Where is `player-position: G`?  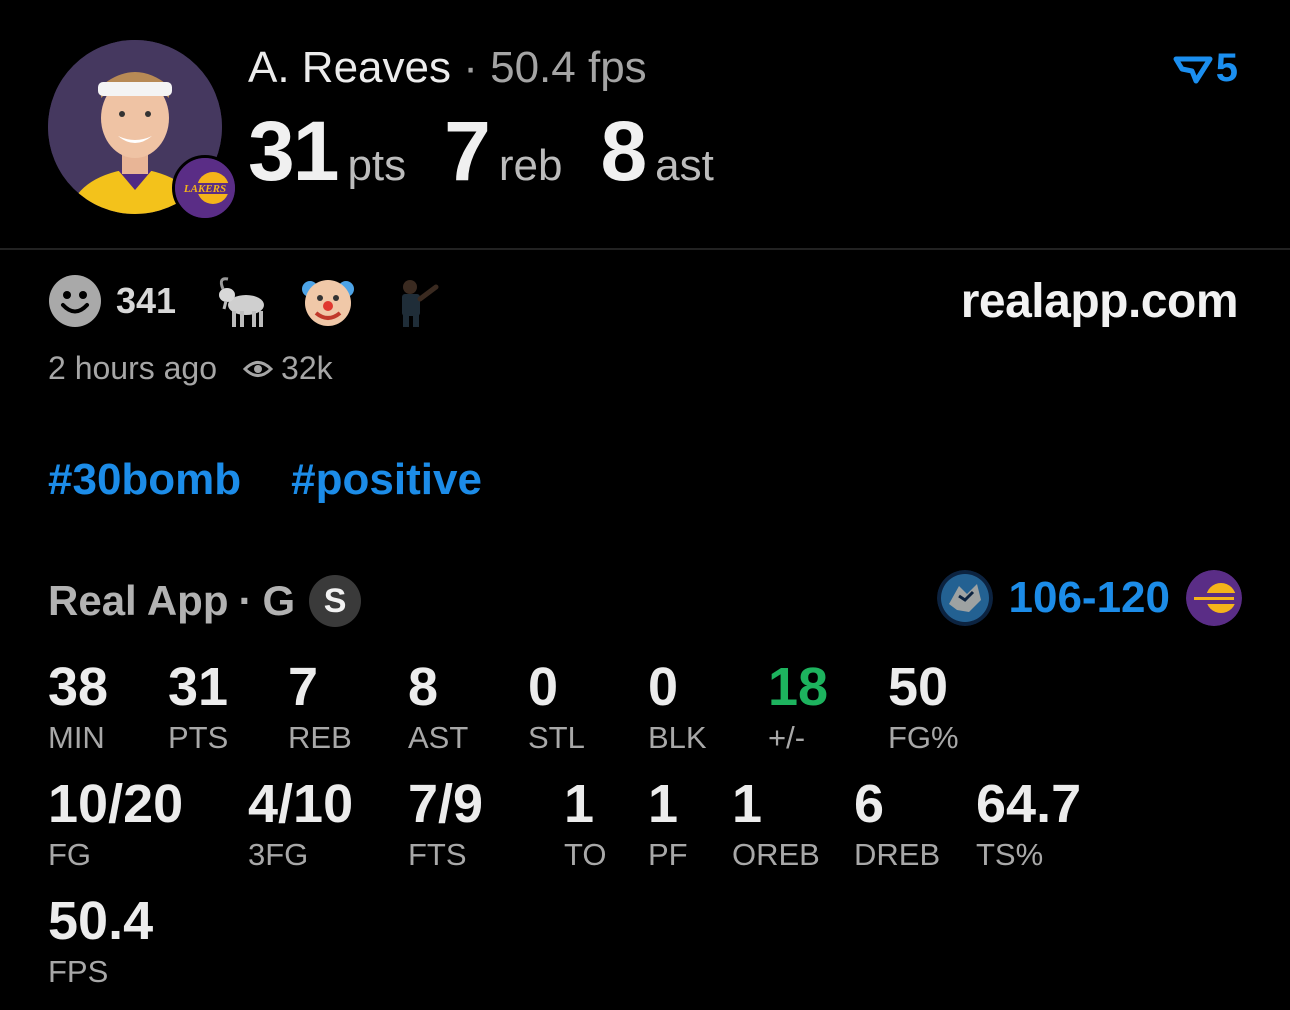 player-position: G is located at coordinates (279, 600).